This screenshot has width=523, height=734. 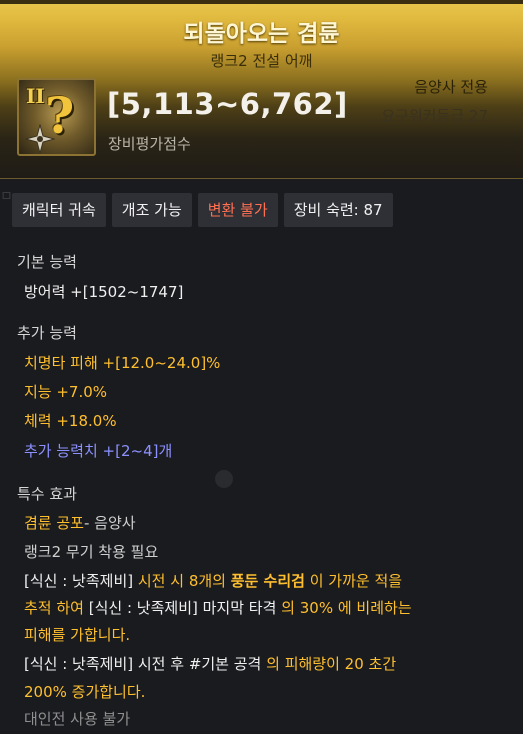 What do you see at coordinates (54, 523) in the screenshot?
I see `set-effect-name: 겸륜 공포` at bounding box center [54, 523].